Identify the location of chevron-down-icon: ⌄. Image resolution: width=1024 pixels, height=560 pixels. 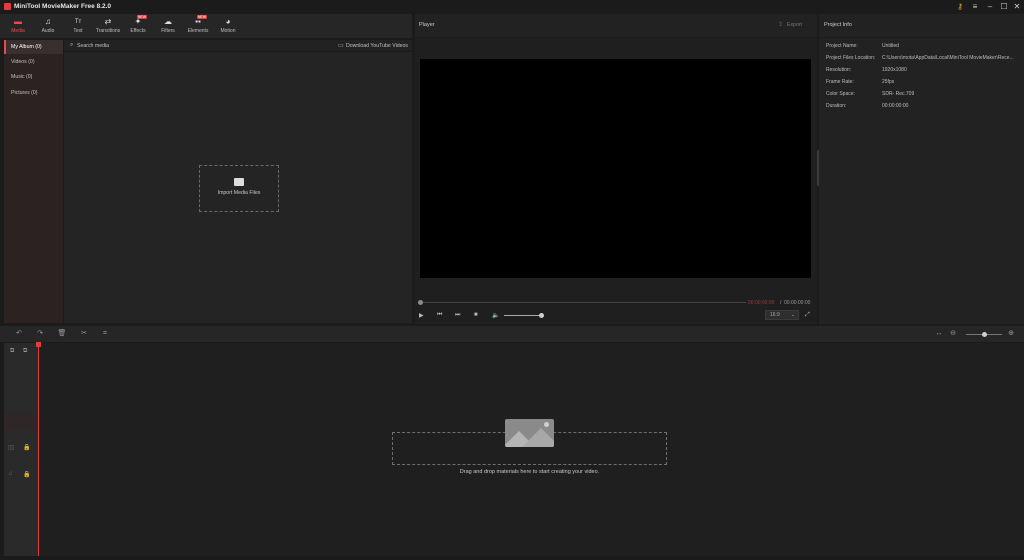
(792, 315).